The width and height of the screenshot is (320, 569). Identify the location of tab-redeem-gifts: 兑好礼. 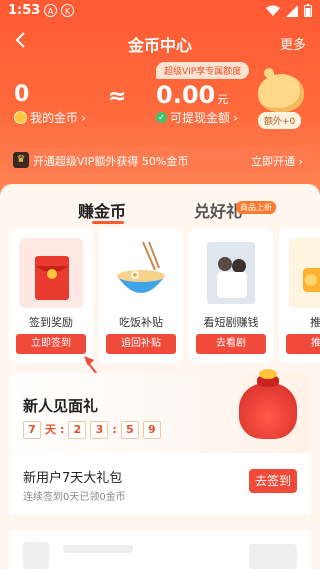
(218, 210).